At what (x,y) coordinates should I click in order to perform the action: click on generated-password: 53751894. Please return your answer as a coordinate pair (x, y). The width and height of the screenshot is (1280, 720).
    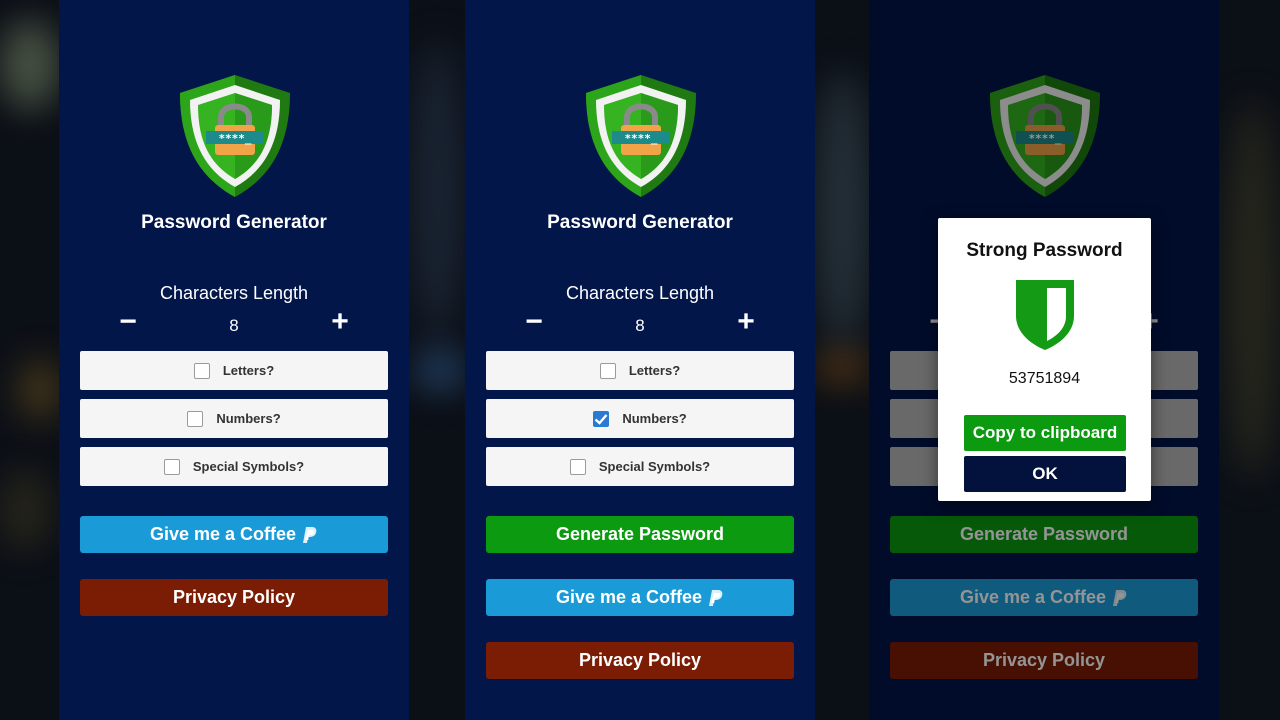
    Looking at the image, I should click on (1044, 378).